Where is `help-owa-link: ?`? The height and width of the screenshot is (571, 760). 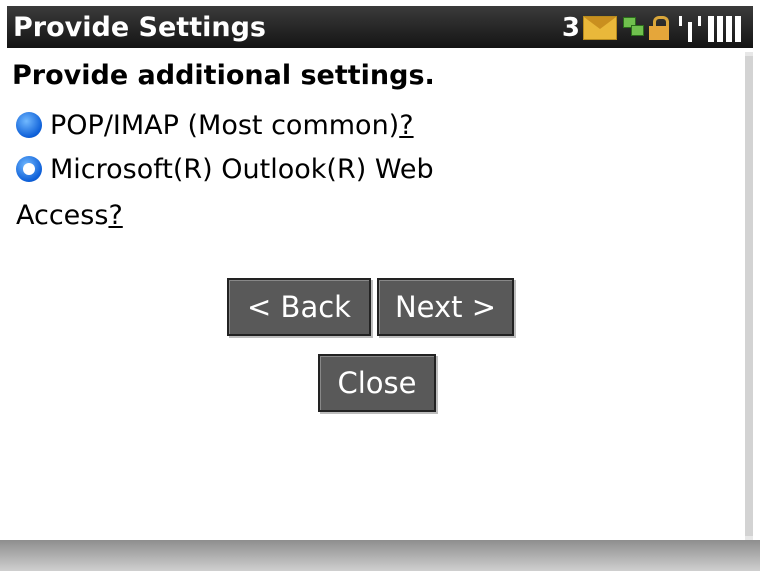
help-owa-link: ? is located at coordinates (115, 215).